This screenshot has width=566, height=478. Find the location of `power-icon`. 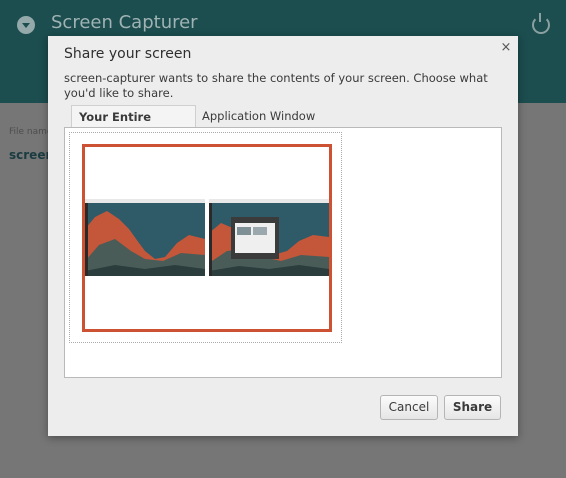

power-icon is located at coordinates (541, 23).